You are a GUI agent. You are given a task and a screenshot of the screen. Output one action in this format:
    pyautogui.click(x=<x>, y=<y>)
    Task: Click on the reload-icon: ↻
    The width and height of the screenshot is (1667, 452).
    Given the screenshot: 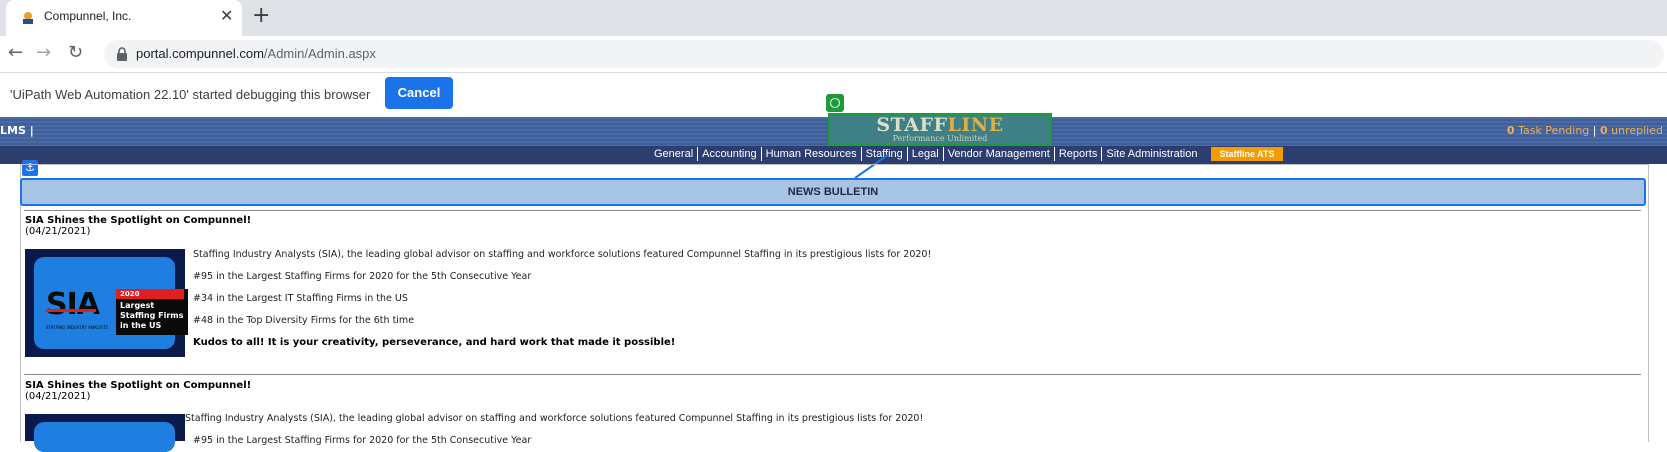 What is the action you would take?
    pyautogui.click(x=75, y=52)
    